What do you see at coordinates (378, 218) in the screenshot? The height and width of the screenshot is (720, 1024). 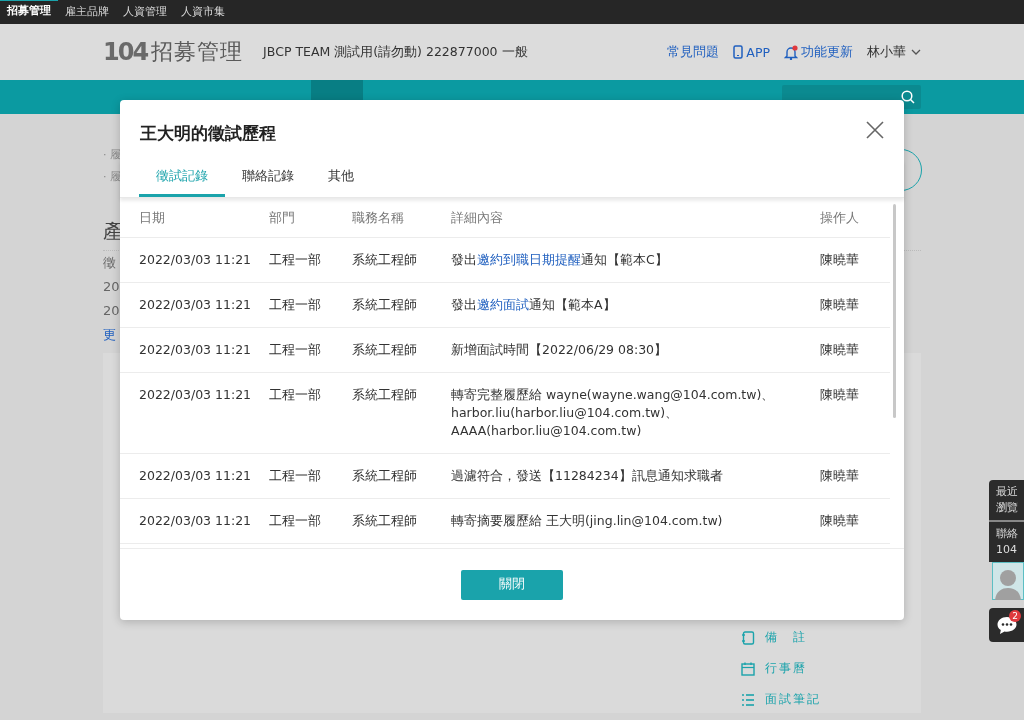 I see `column-header: 職務名稱` at bounding box center [378, 218].